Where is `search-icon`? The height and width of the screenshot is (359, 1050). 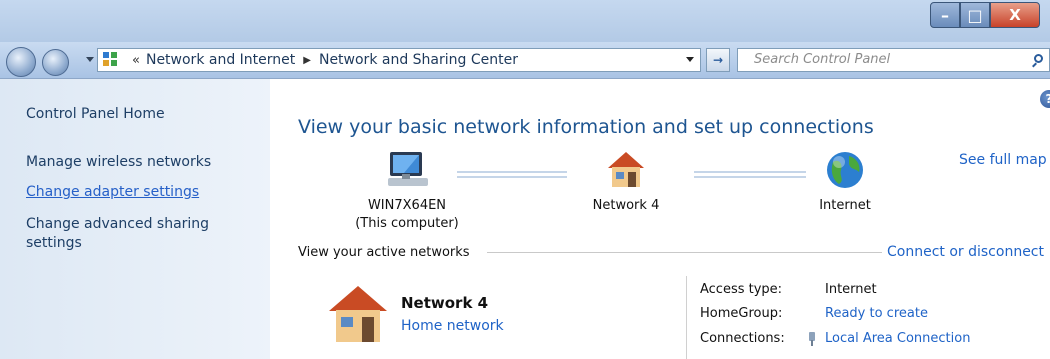
search-icon is located at coordinates (1038, 58).